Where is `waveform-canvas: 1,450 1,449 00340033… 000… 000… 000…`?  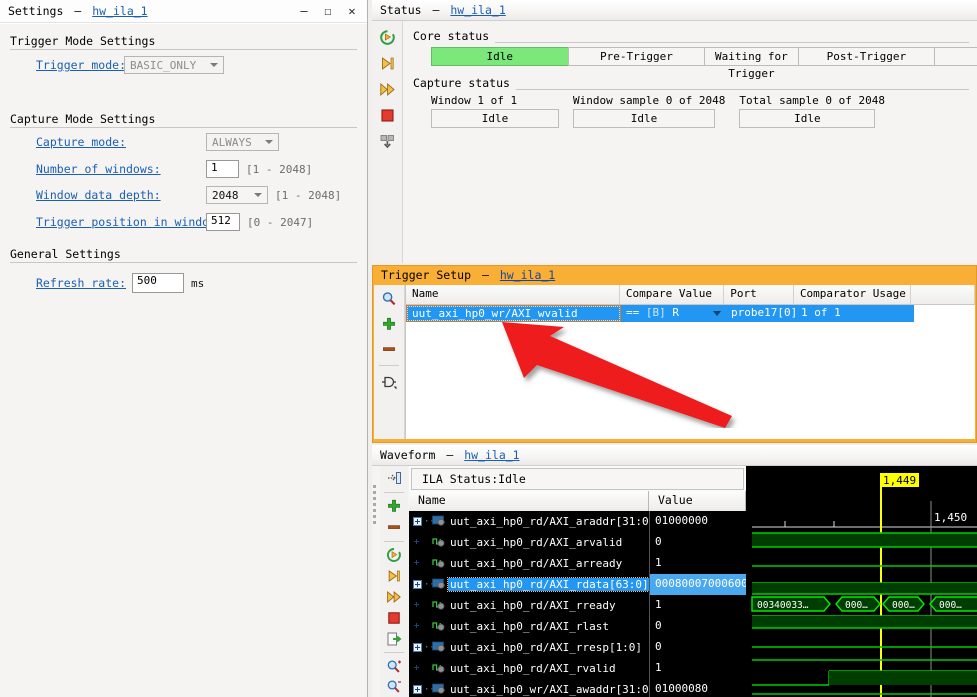
waveform-canvas: 1,450 1,449 00340033… 000… 000… 000… is located at coordinates (861, 581).